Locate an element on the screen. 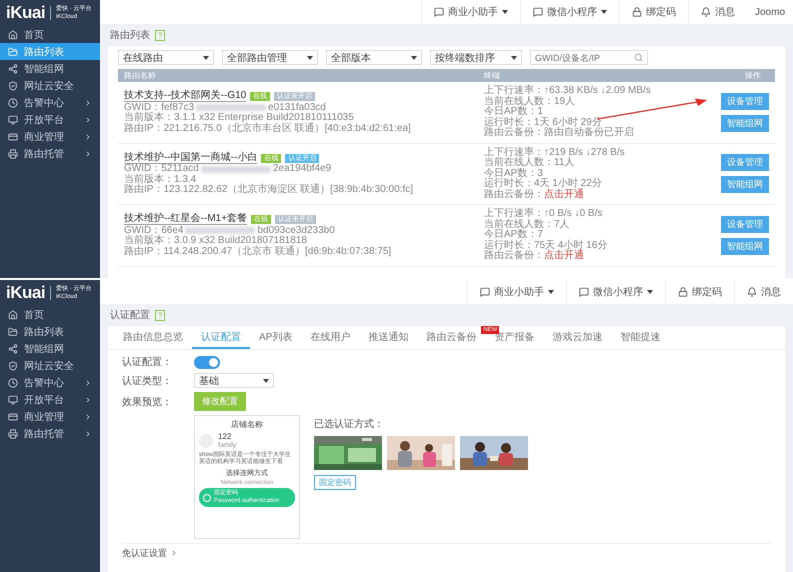 This screenshot has width=793, height=572. online-count: 当前在线人数：19人 is located at coordinates (530, 101).